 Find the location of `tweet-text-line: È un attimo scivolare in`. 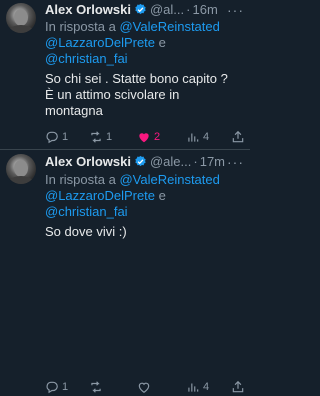

tweet-text-line: È un attimo scivolare in is located at coordinates (112, 94).